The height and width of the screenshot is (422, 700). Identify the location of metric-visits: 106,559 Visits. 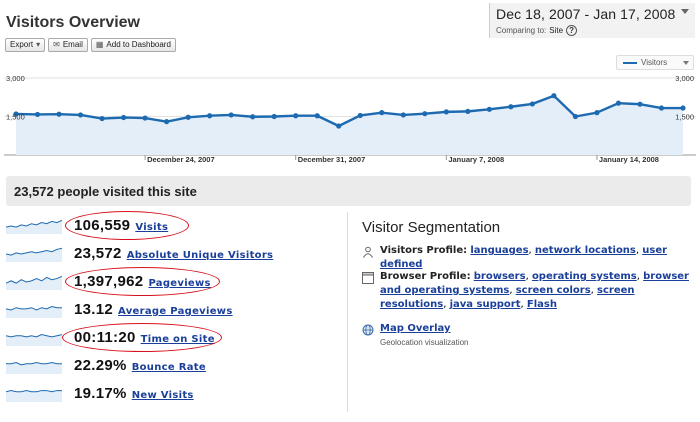
(171, 226).